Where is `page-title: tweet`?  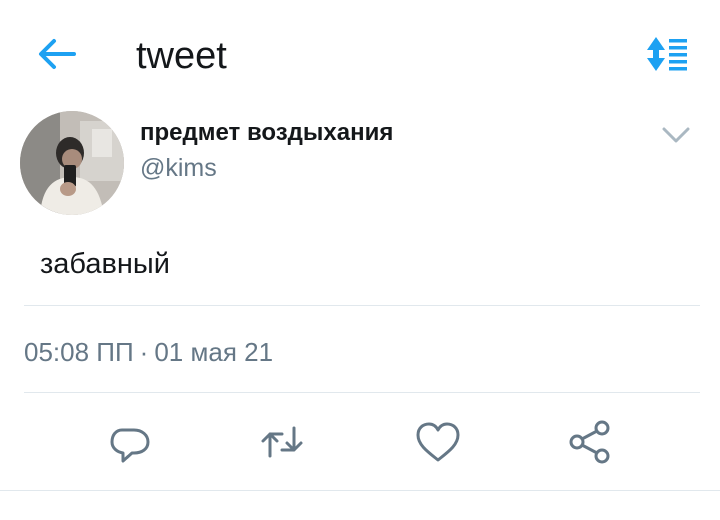
page-title: tweet is located at coordinates (181, 56).